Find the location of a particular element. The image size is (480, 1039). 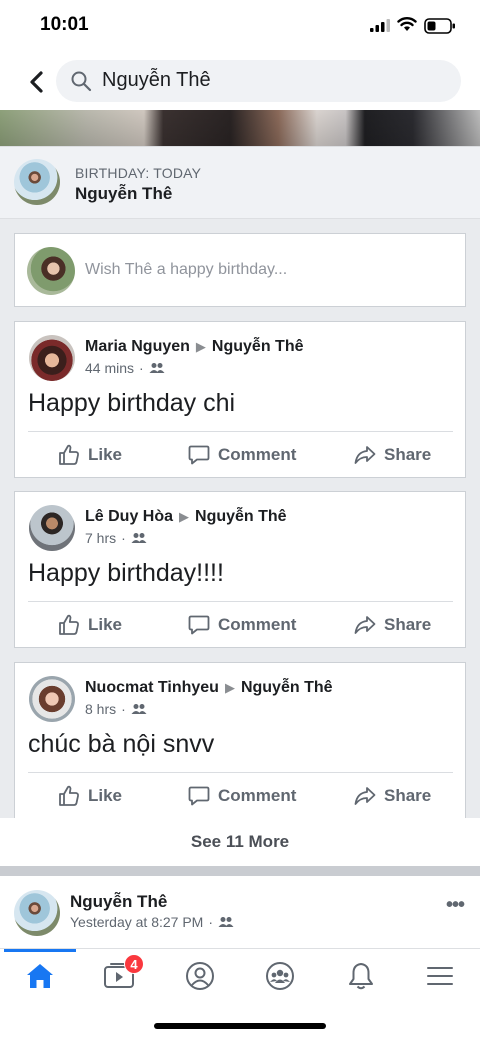

see-more-button: See 11 More is located at coordinates (240, 842).